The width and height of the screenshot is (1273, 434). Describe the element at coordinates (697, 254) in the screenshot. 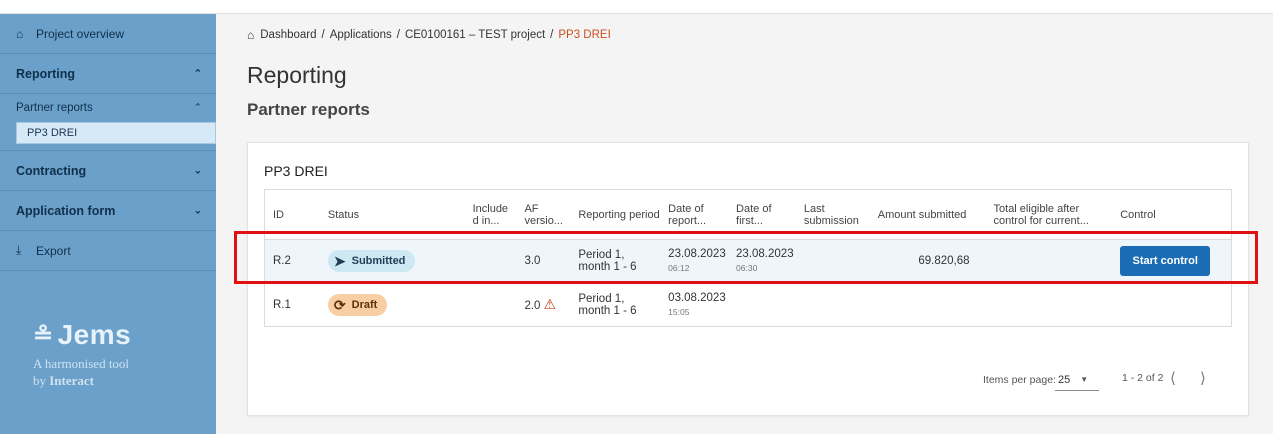

I see `report-date: 23.08.2023` at that location.